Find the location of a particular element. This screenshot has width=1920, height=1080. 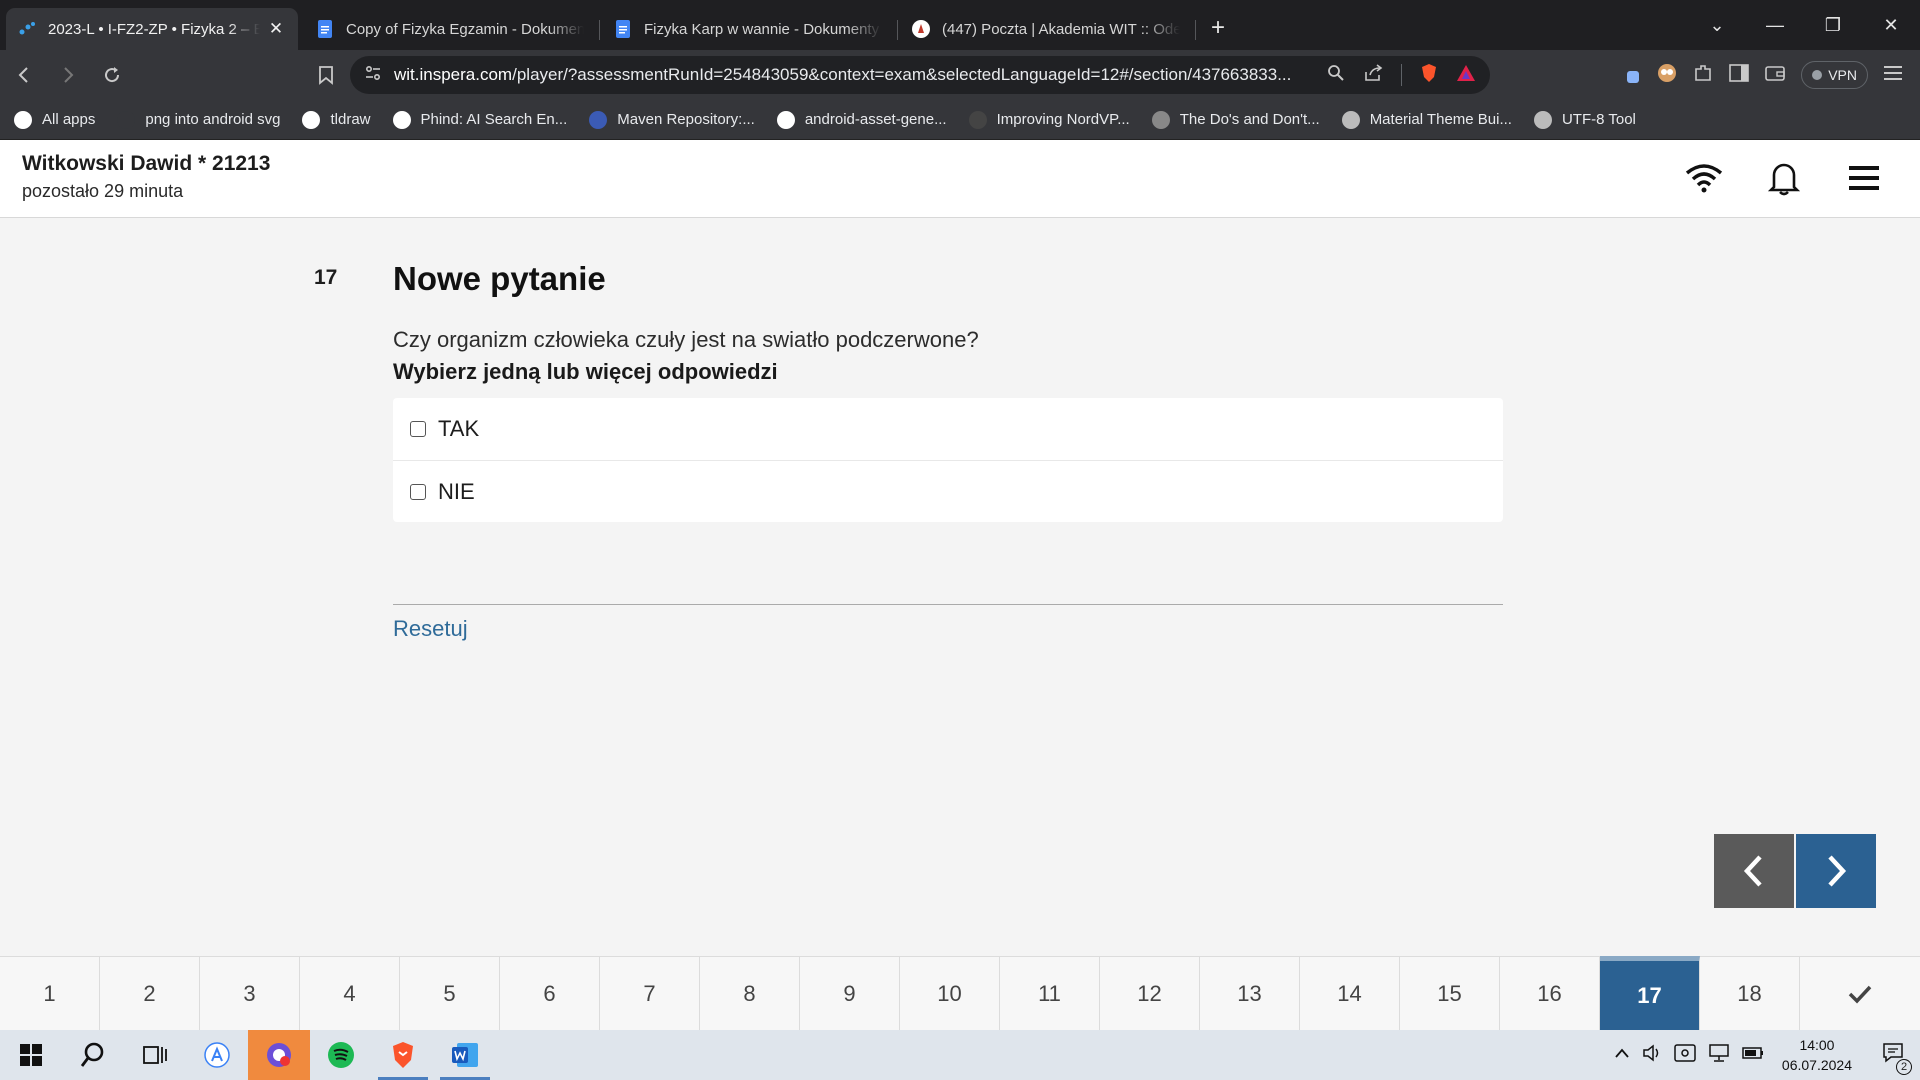

site-info-icon is located at coordinates (373, 75).